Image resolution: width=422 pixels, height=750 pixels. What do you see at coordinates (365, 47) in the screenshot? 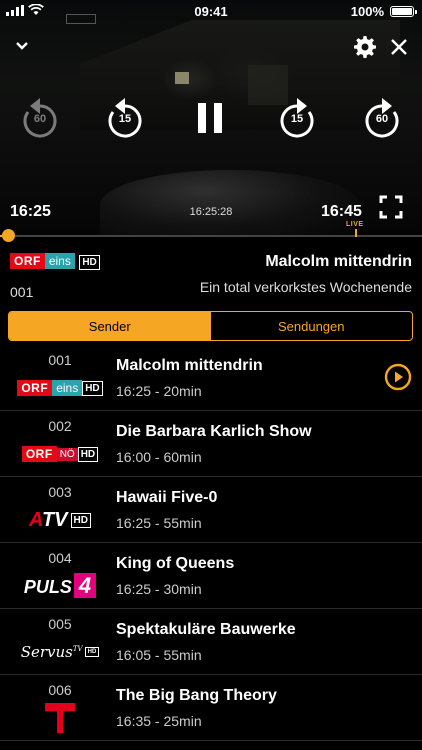
I see `gear-icon` at bounding box center [365, 47].